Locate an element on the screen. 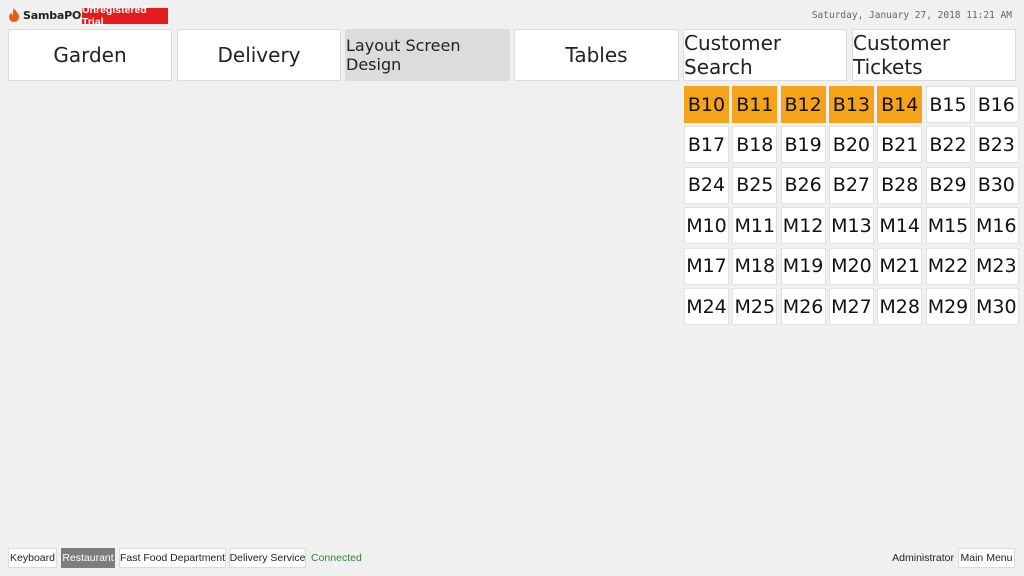 The image size is (1024, 576). keyboard-button: Keyboard is located at coordinates (32, 558).